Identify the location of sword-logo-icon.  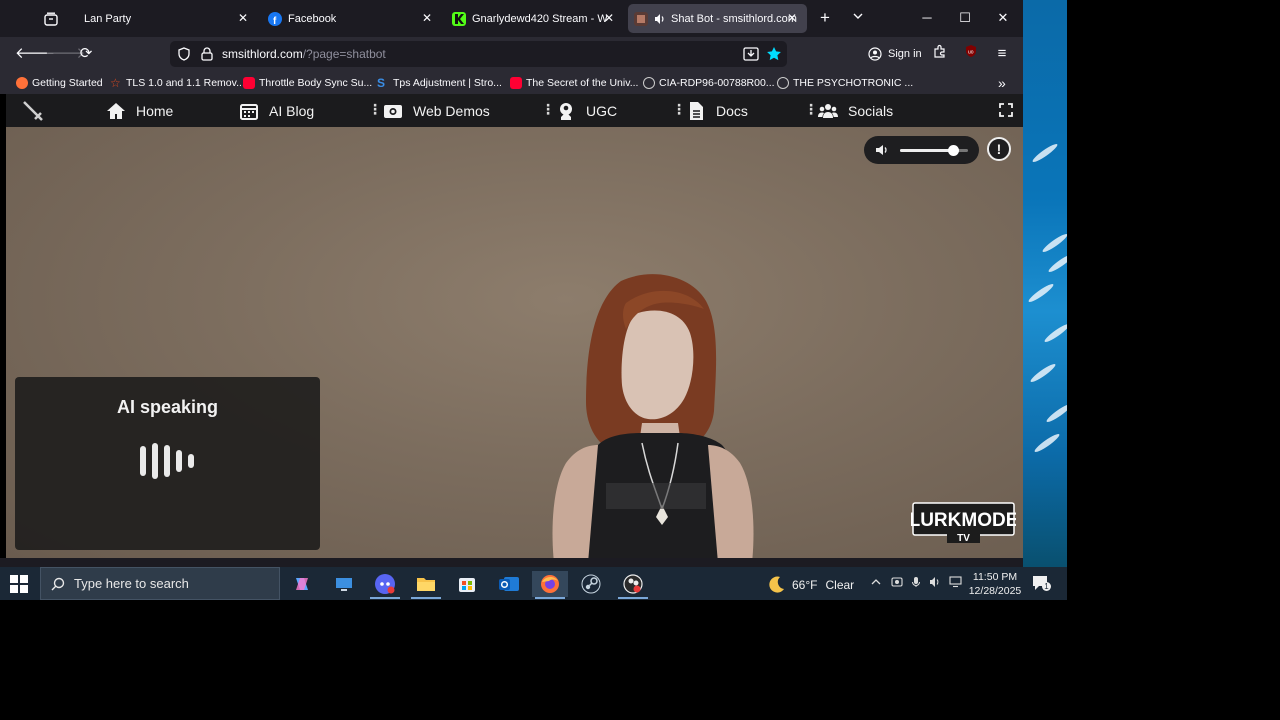
(33, 111).